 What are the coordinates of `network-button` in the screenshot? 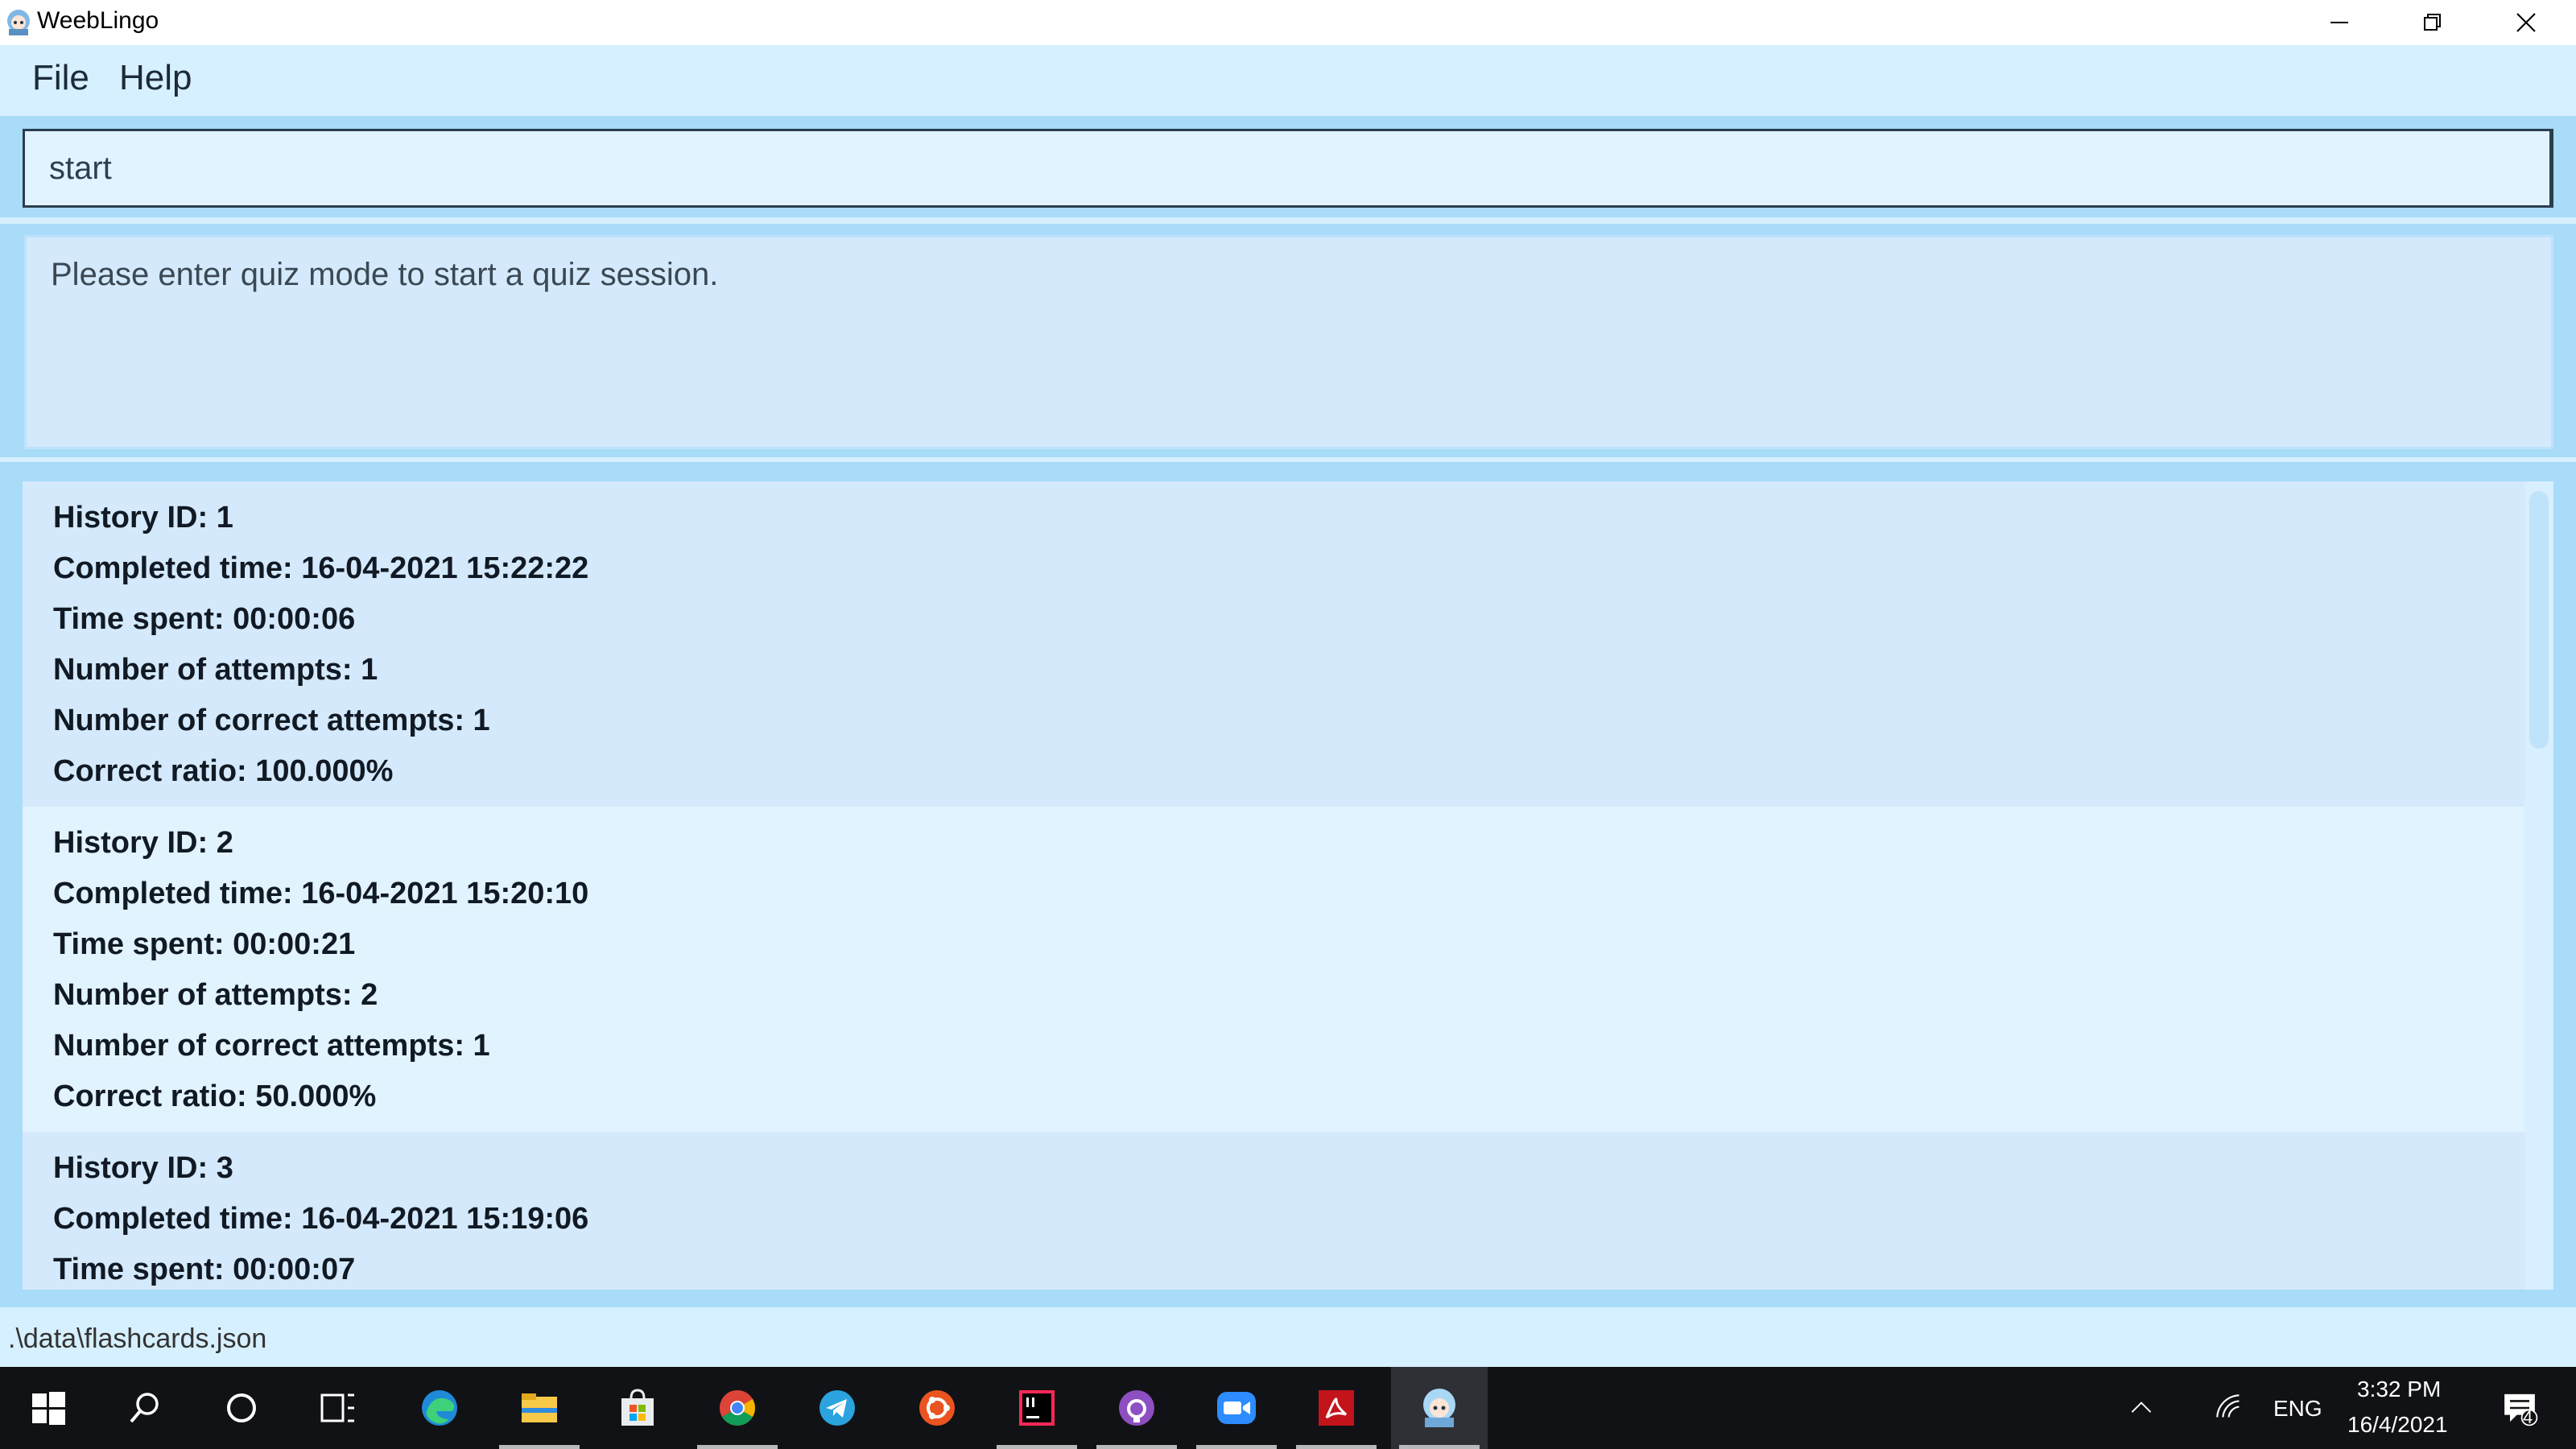 It's located at (2230, 1408).